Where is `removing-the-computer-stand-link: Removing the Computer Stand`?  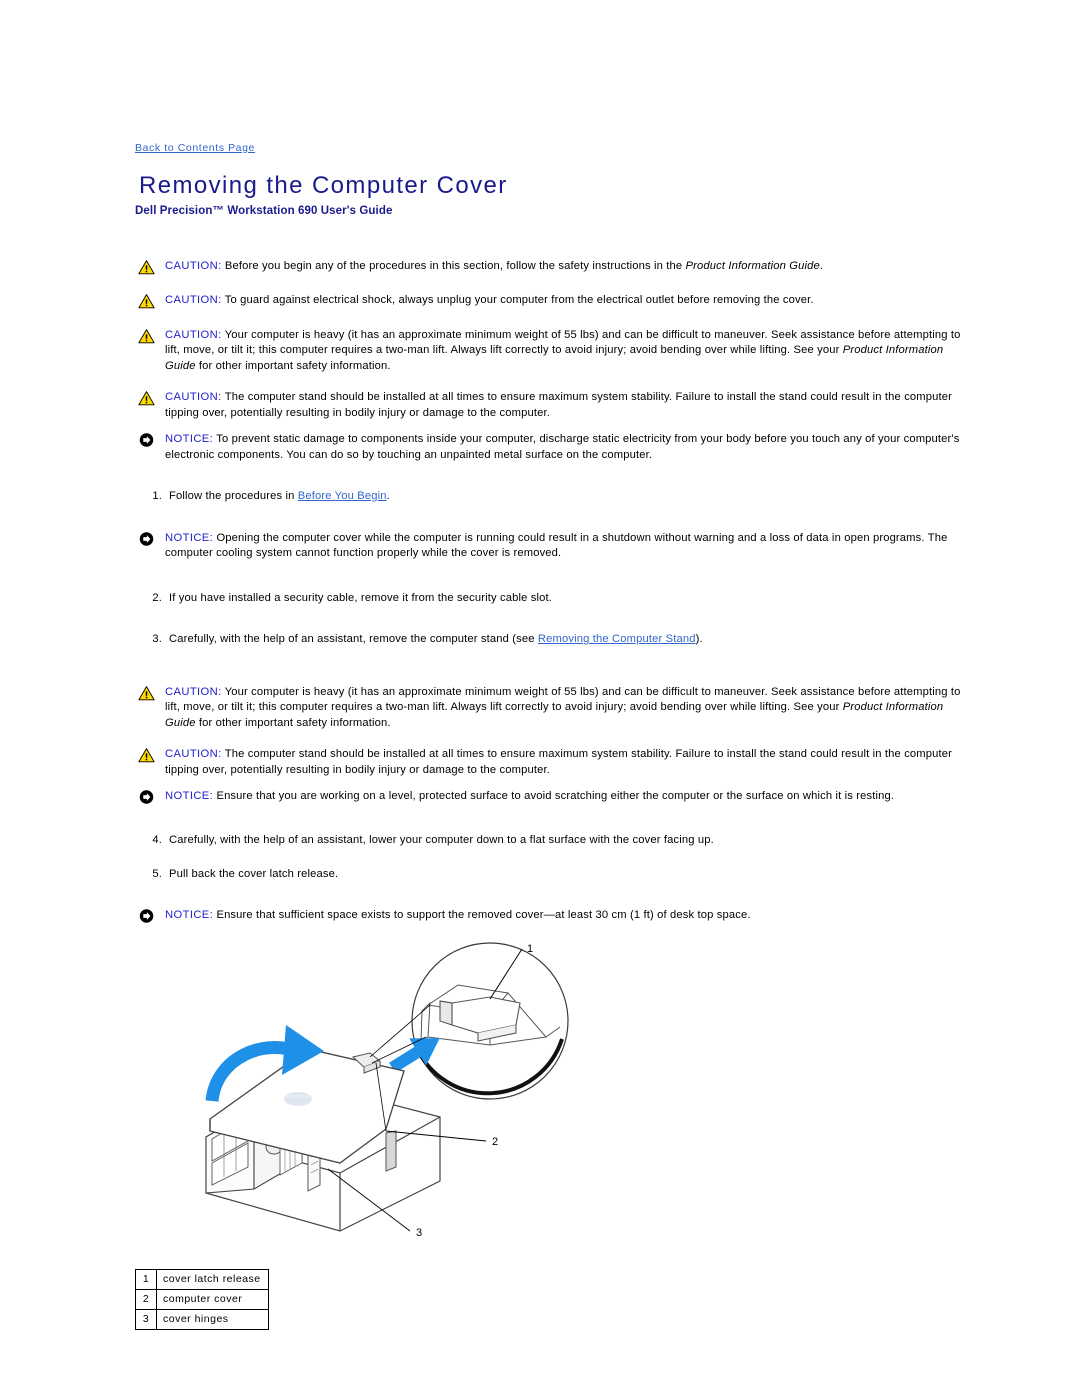
removing-the-computer-stand-link: Removing the Computer Stand is located at coordinates (617, 639).